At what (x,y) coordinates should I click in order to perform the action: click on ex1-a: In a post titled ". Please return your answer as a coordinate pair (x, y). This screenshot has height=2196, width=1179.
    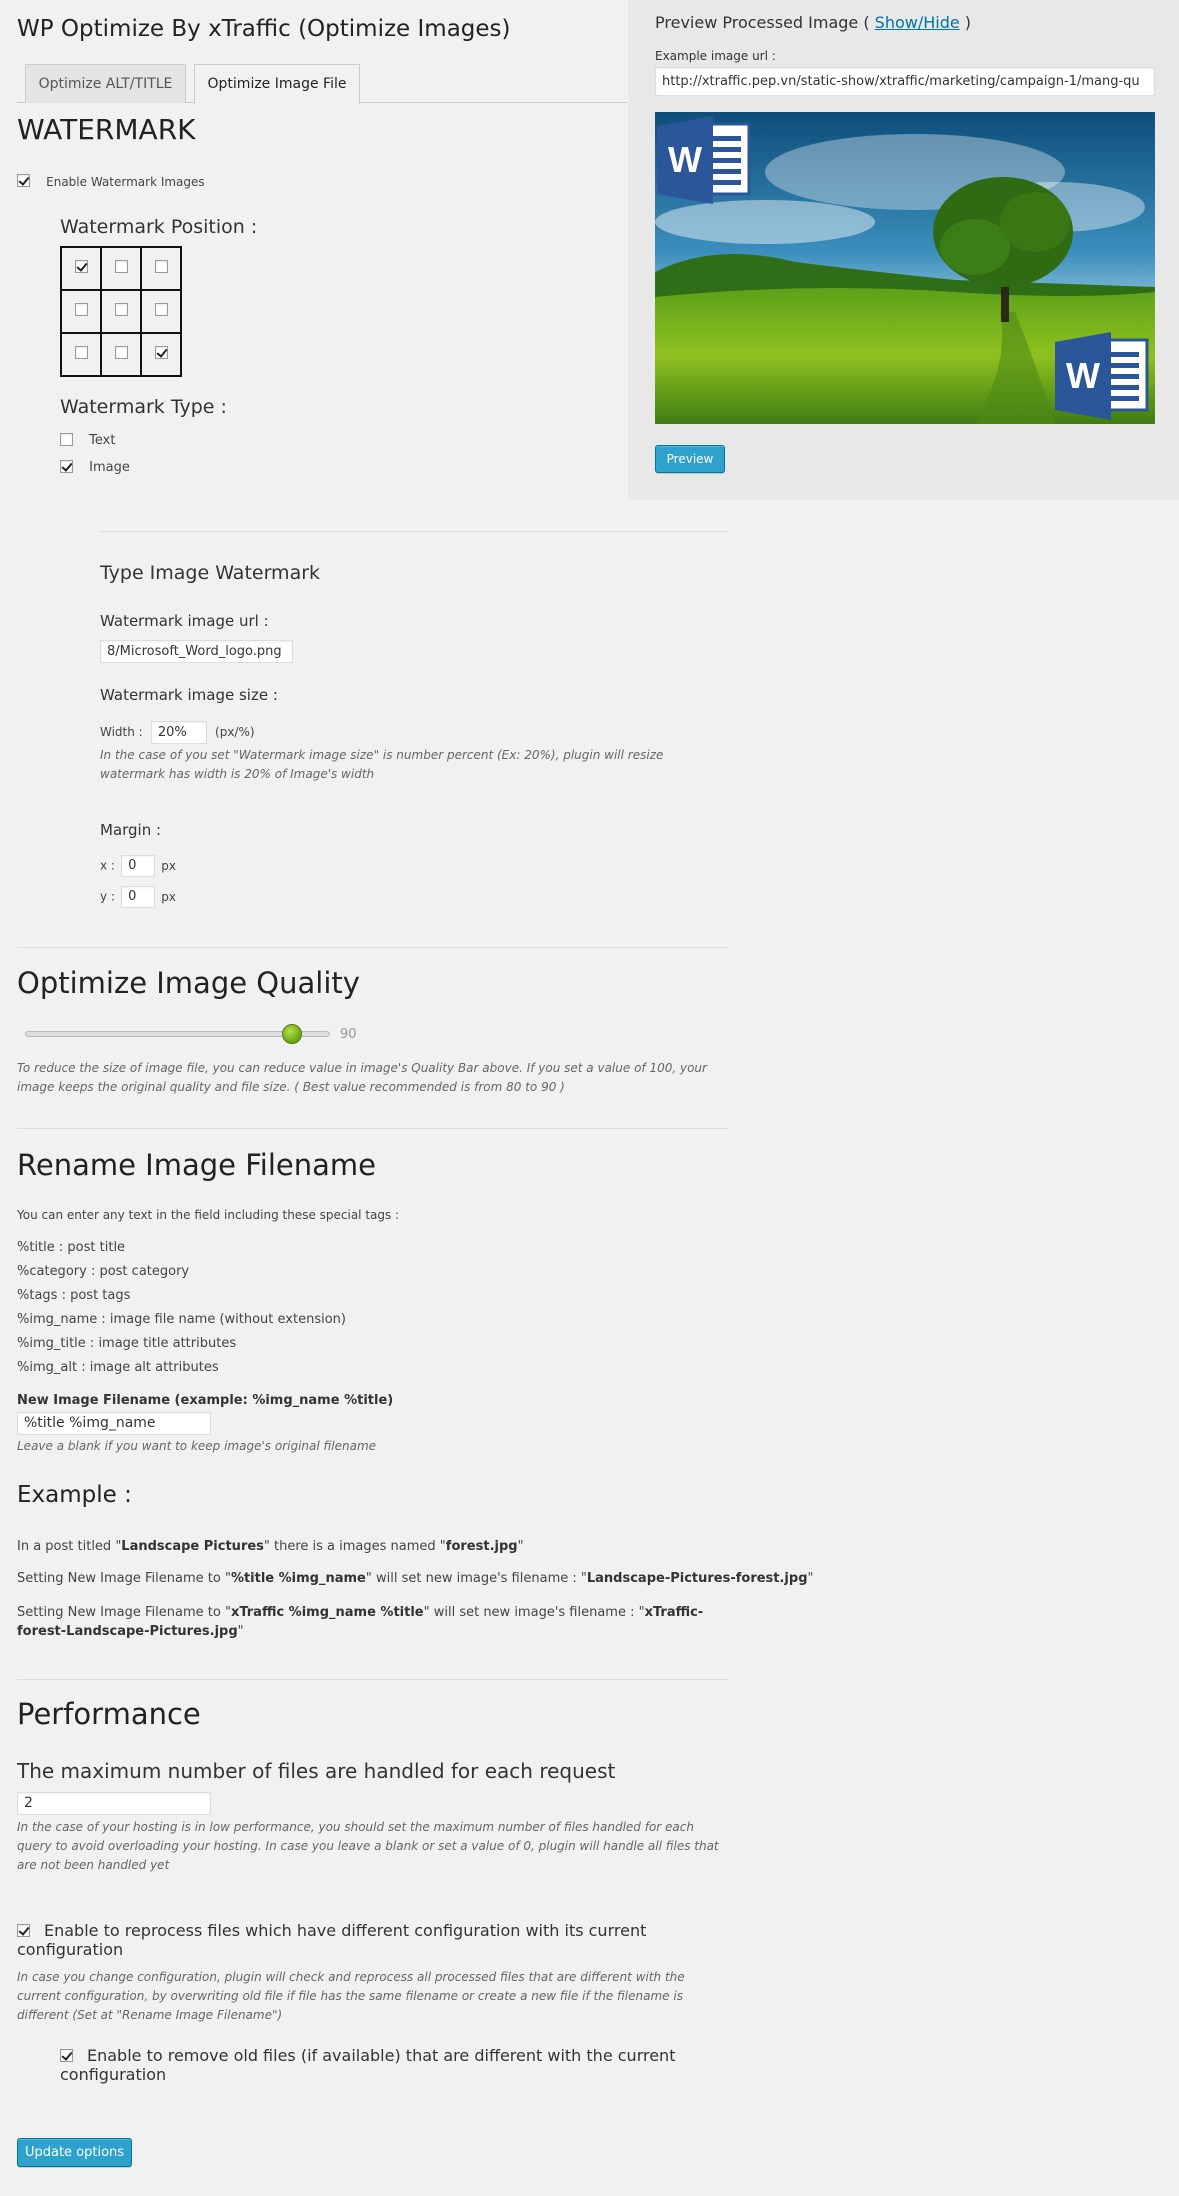
    Looking at the image, I should click on (69, 1546).